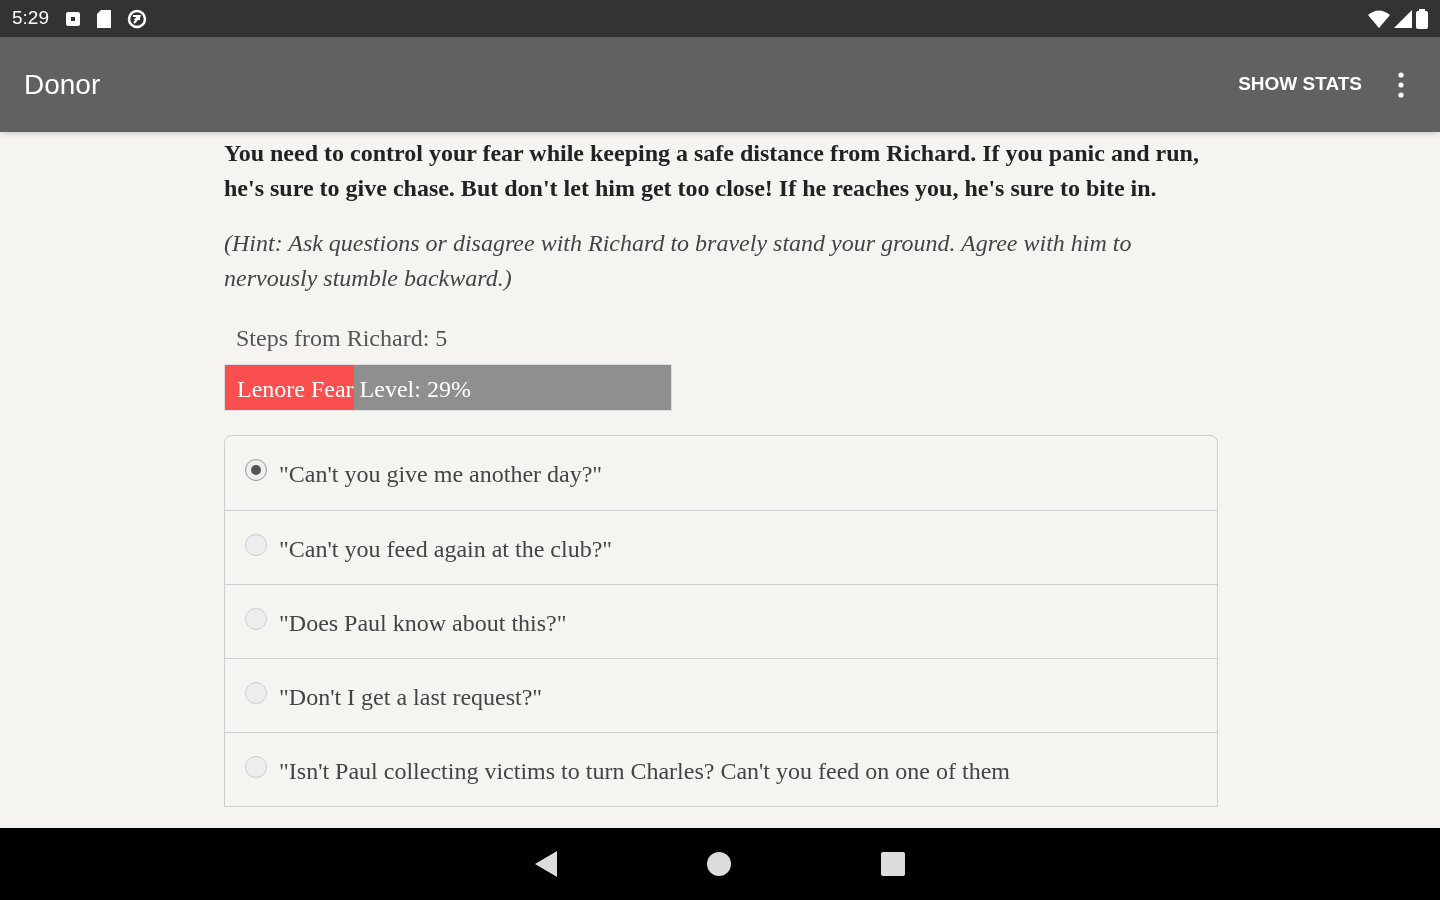 The height and width of the screenshot is (900, 1440). Describe the element at coordinates (644, 771) in the screenshot. I see `option-label: "Isn't Paul collecting victims to turn Charles? Can't you feed on one of them` at that location.